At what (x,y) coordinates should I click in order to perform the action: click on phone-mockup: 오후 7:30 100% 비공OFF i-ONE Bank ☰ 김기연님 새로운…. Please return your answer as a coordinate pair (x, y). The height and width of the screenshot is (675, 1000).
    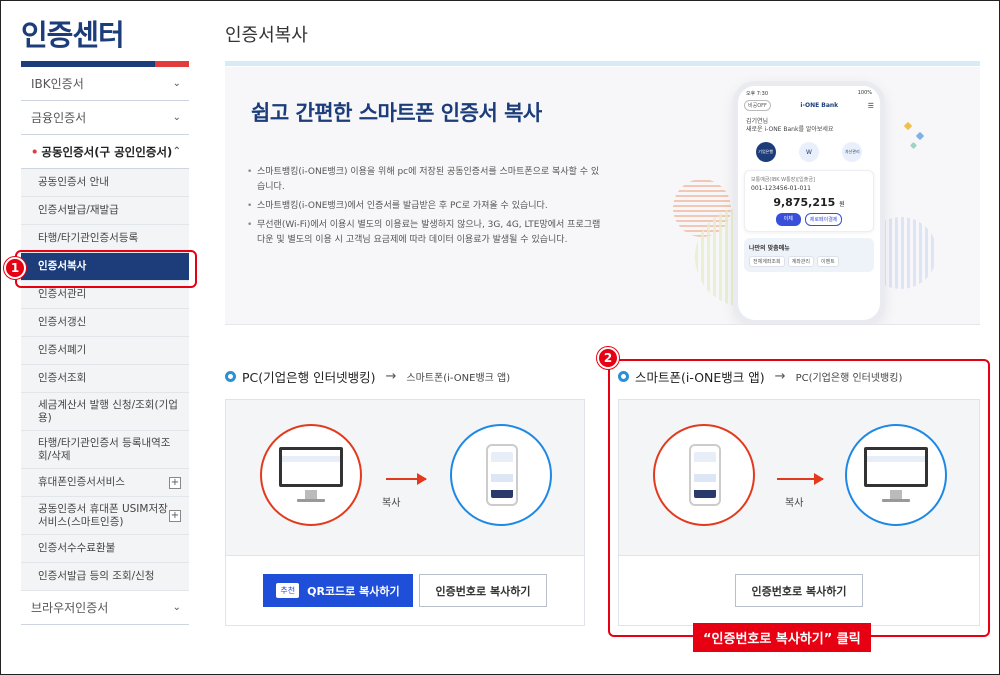
    Looking at the image, I should click on (809, 202).